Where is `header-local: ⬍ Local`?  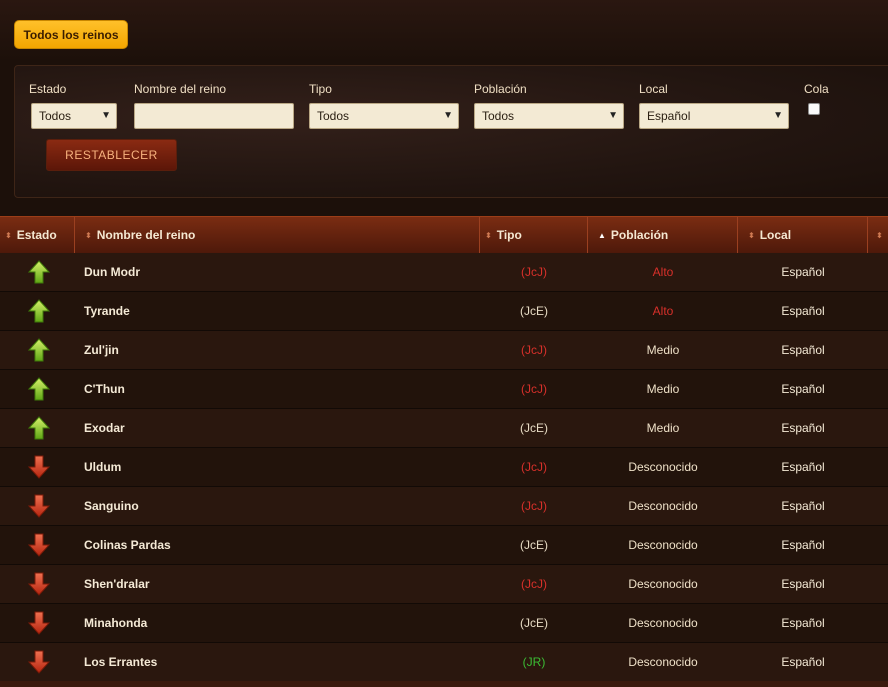 header-local: ⬍ Local is located at coordinates (803, 235).